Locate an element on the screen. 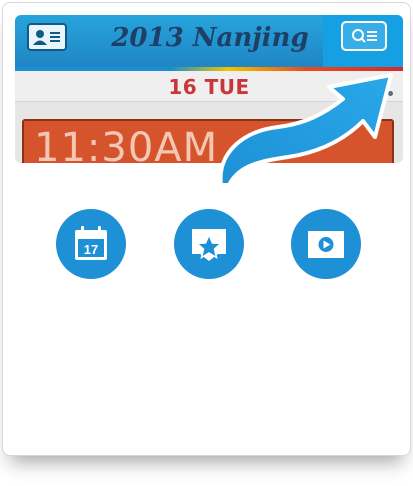 The width and height of the screenshot is (413, 486). star-board-icon is located at coordinates (209, 245).